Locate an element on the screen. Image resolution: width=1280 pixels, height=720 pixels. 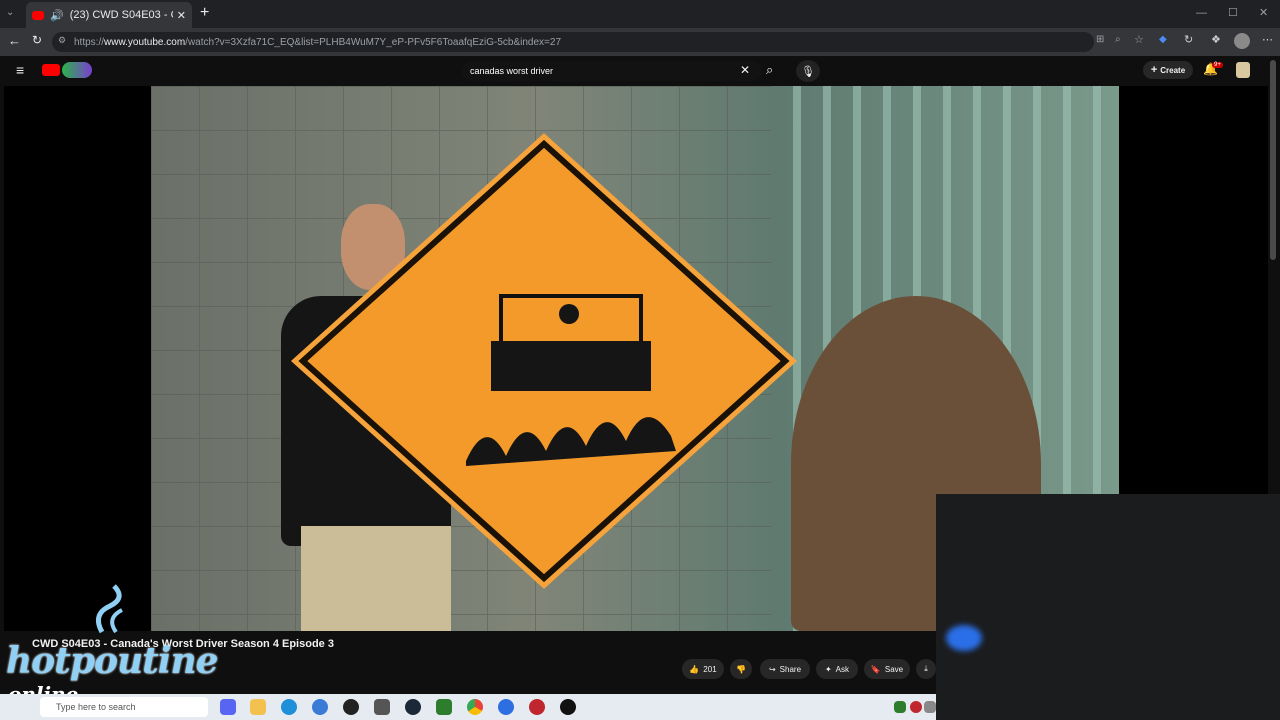
sign-car-icon is located at coordinates (571, 342).